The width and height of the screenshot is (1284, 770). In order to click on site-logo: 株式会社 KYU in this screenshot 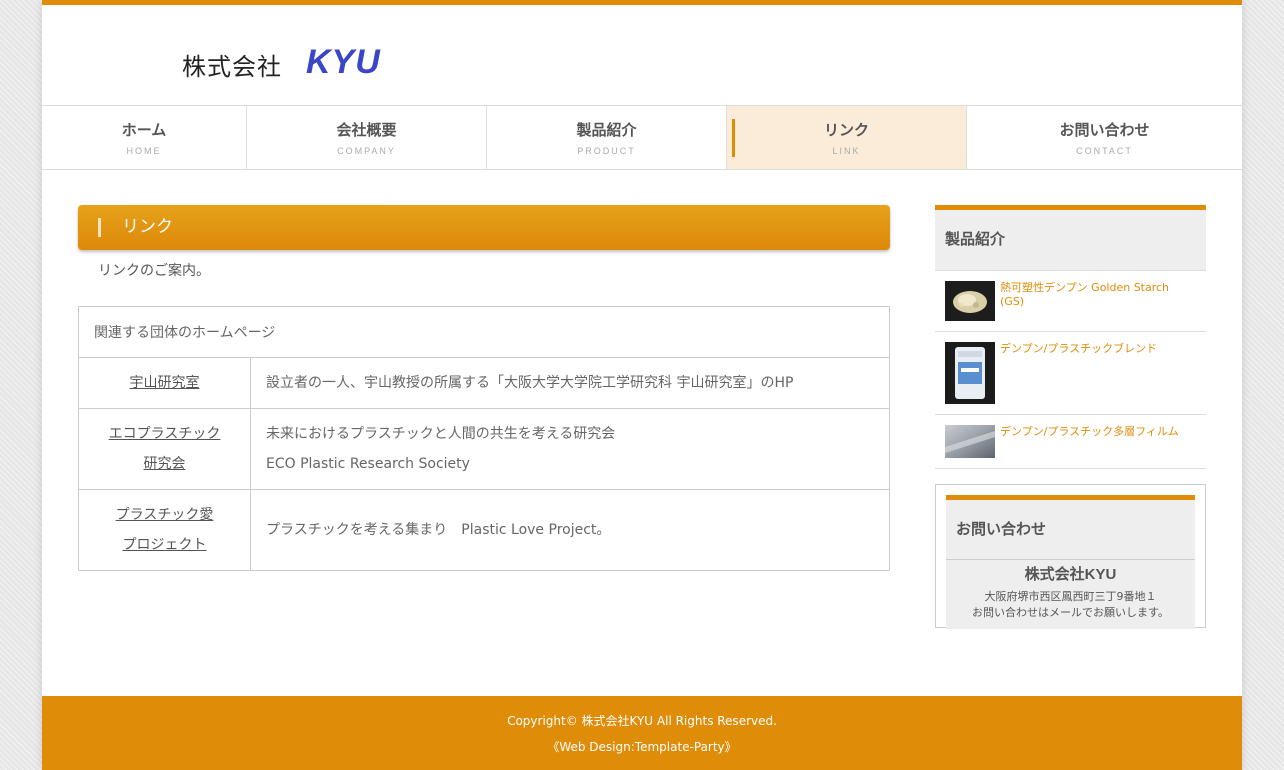, I will do `click(281, 60)`.